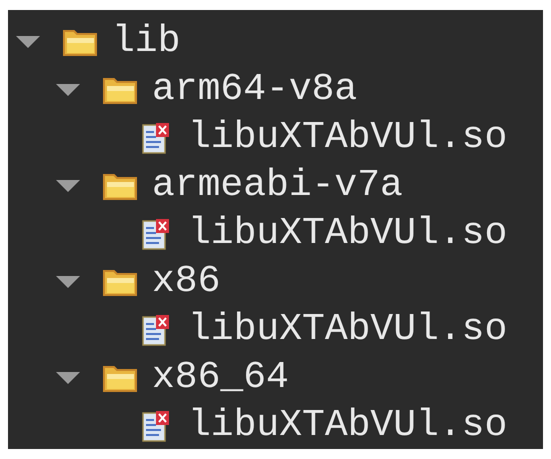  I want to click on folder-name: arm64-v8a, so click(255, 90).